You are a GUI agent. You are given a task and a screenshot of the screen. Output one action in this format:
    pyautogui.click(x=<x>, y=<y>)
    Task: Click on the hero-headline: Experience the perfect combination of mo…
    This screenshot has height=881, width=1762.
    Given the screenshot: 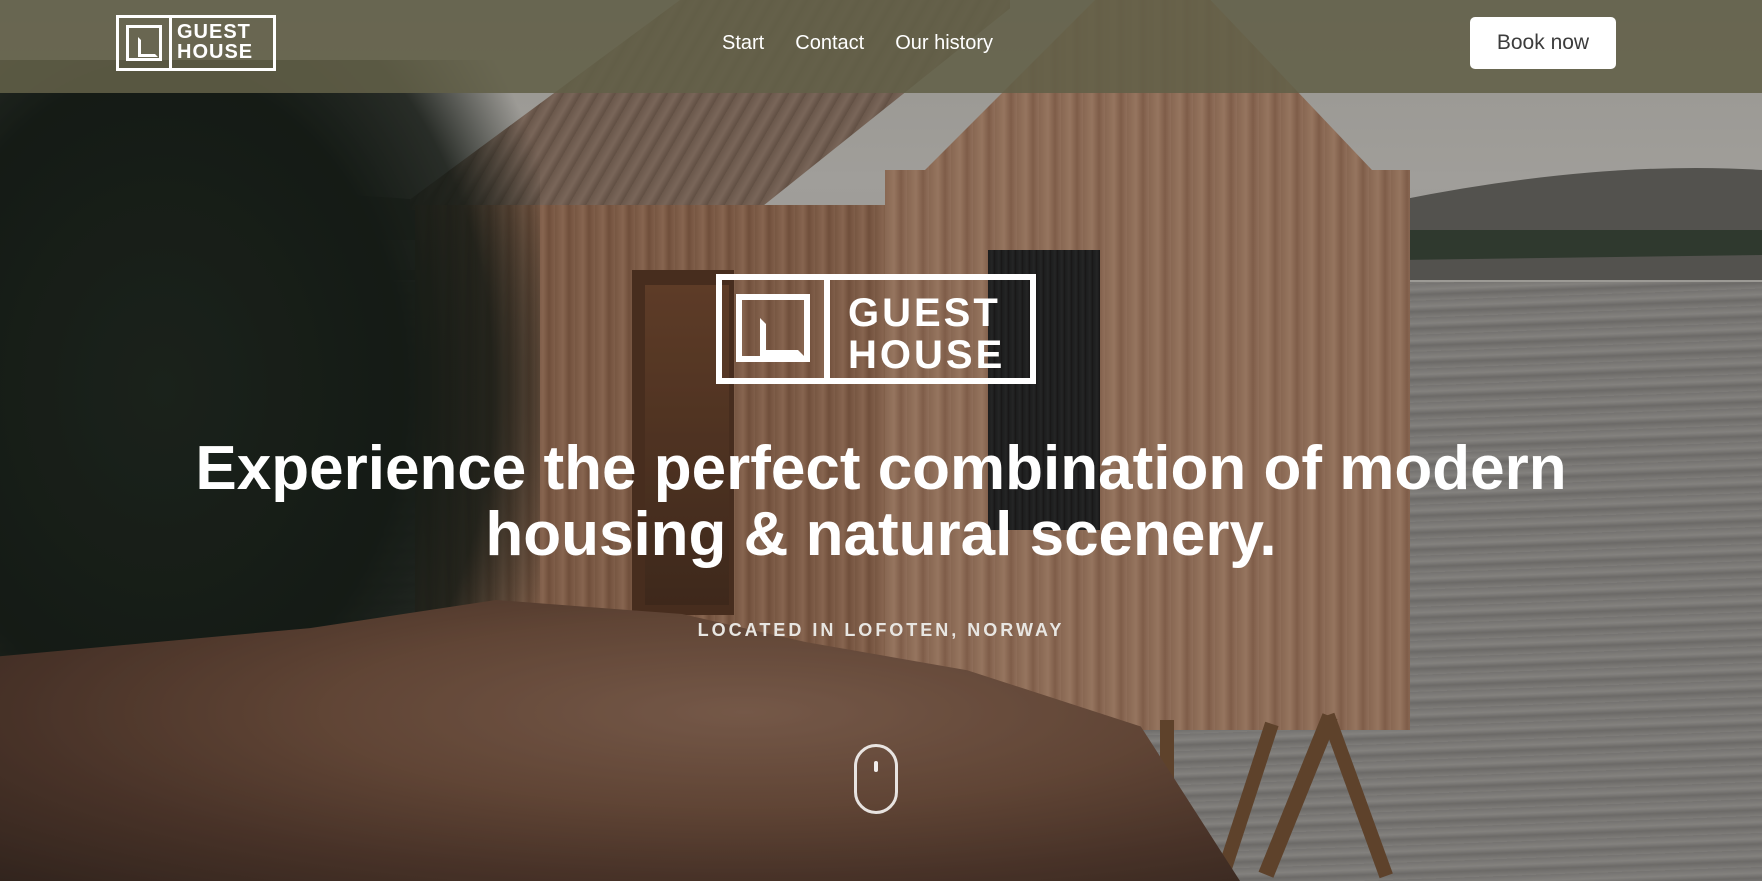 What is the action you would take?
    pyautogui.click(x=881, y=501)
    